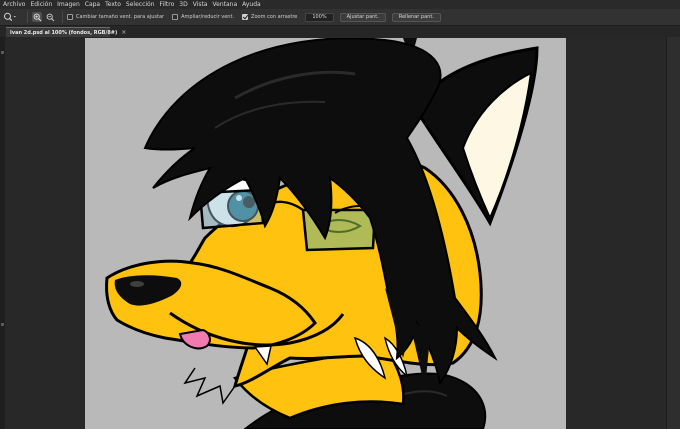 The width and height of the screenshot is (680, 429). Describe the element at coordinates (120, 17) in the screenshot. I see `resize-windows-label: Cambiar tamaño vent. para ajustar` at that location.